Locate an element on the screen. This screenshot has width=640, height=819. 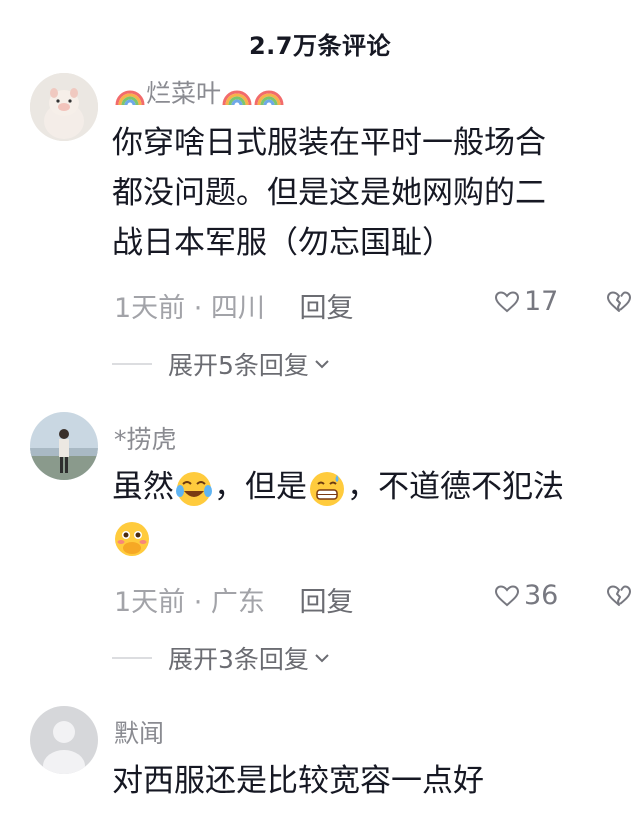
comment-text-segment: ，但是 is located at coordinates (260, 487).